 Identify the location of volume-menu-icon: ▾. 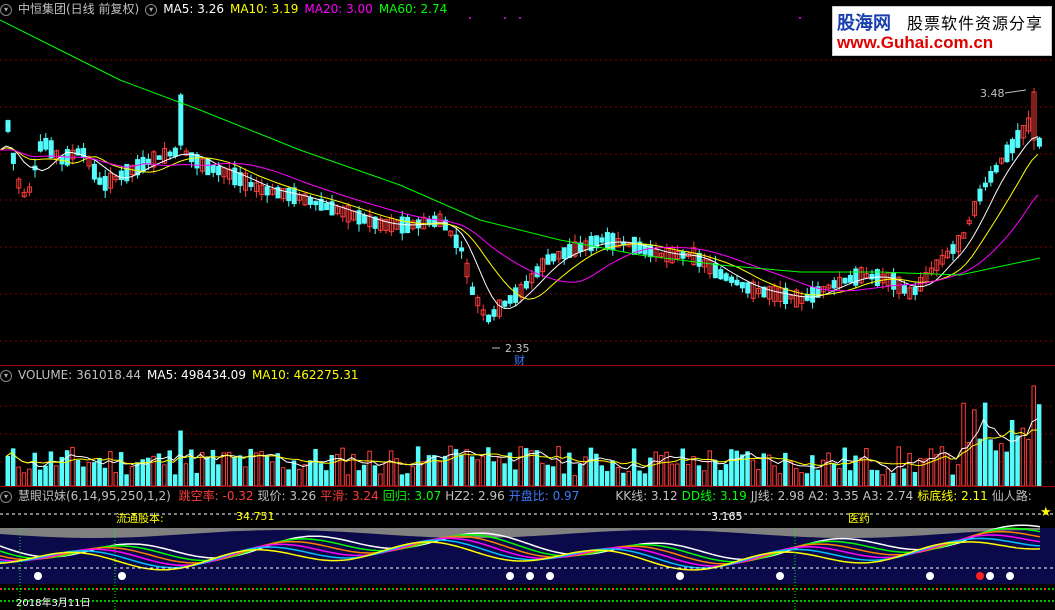
(6, 375).